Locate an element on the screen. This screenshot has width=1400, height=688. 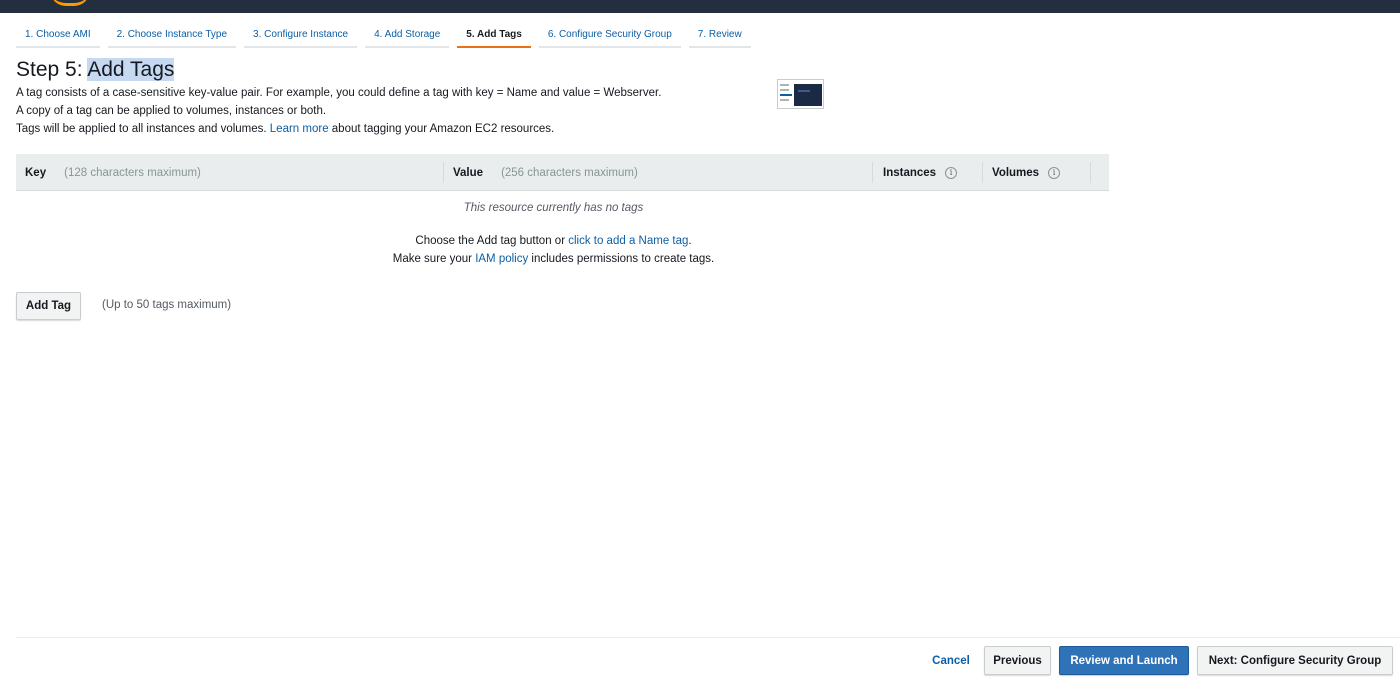
column-value-hint: (256 characters maximum) is located at coordinates (569, 172).